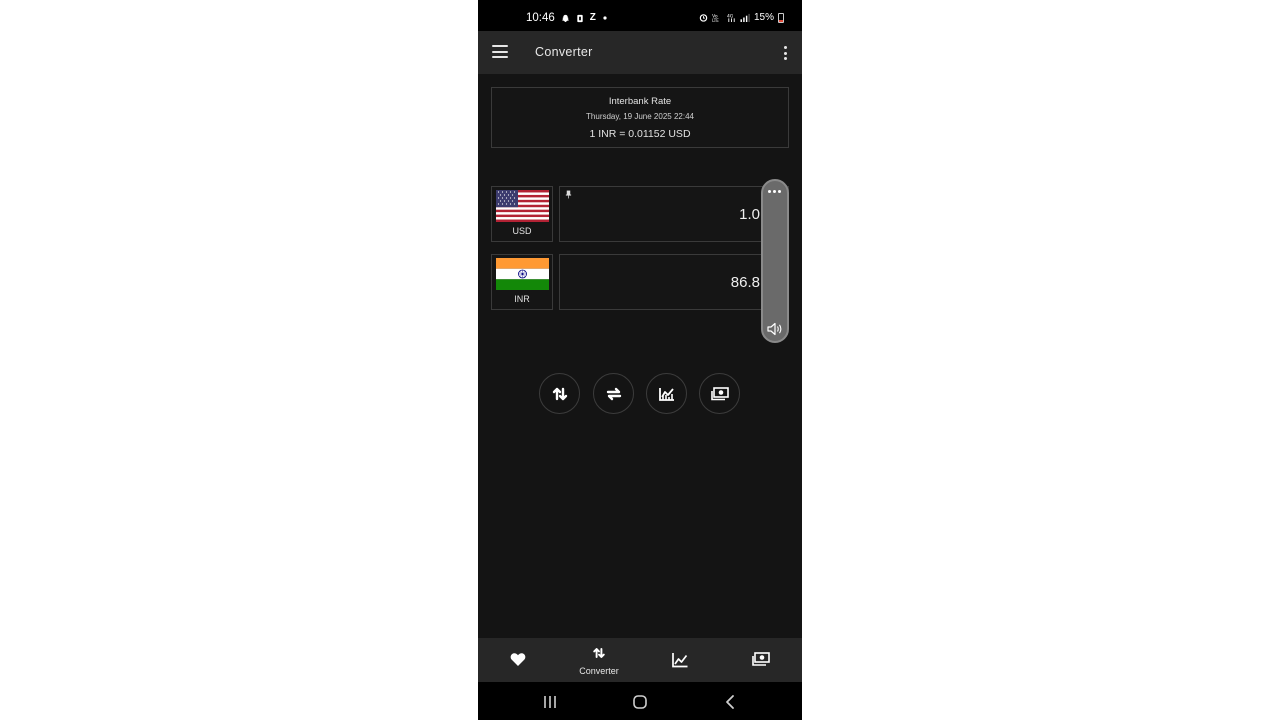  I want to click on currency-selector-usd: USD, so click(522, 214).